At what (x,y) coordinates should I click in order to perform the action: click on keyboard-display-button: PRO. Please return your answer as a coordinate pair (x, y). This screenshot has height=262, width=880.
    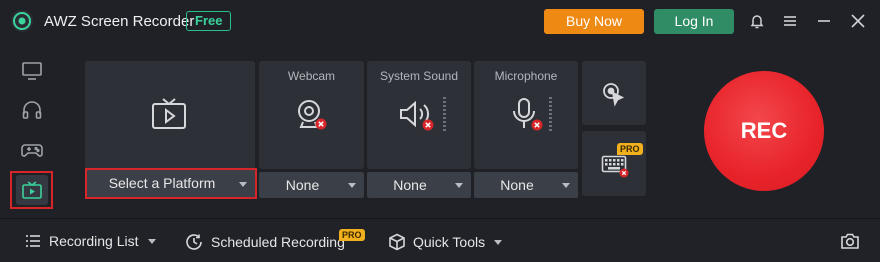
    Looking at the image, I should click on (614, 163).